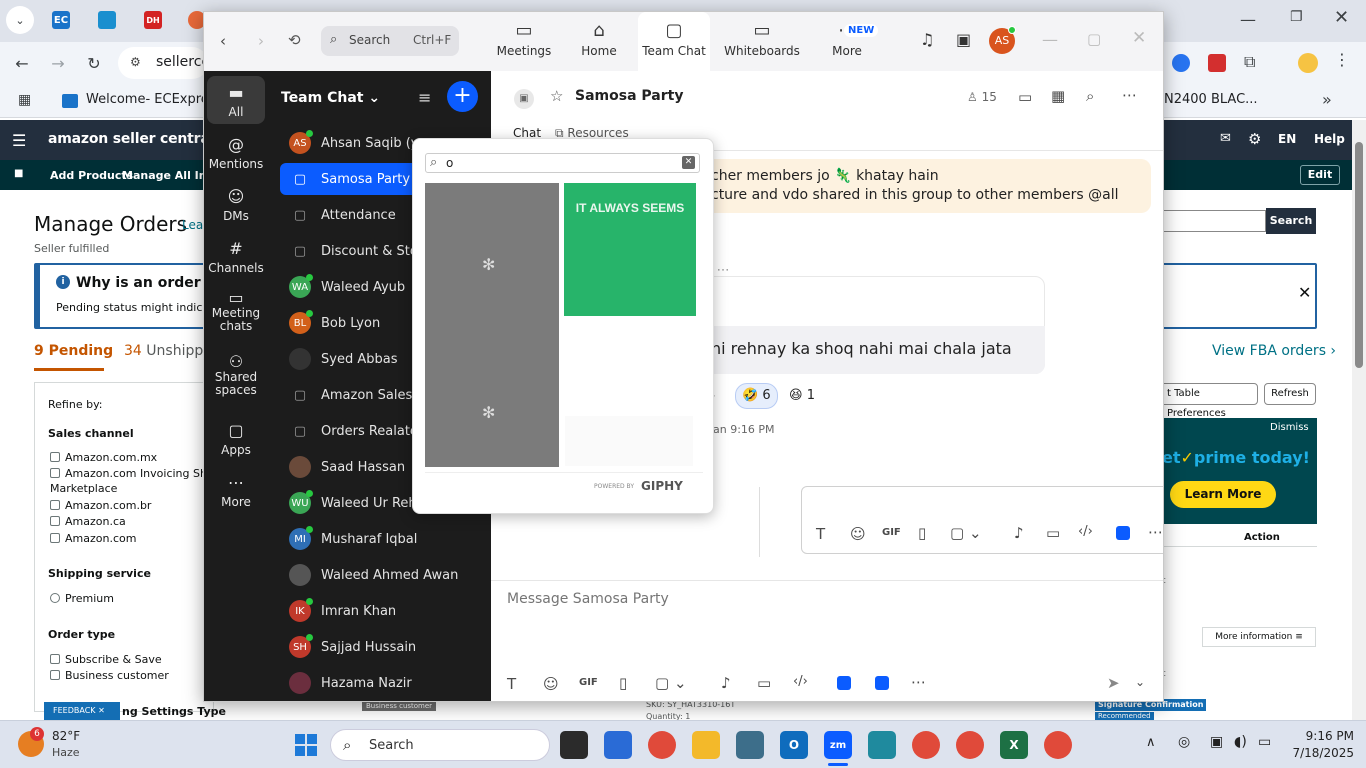  What do you see at coordinates (662, 745) in the screenshot?
I see `chrome-icon` at bounding box center [662, 745].